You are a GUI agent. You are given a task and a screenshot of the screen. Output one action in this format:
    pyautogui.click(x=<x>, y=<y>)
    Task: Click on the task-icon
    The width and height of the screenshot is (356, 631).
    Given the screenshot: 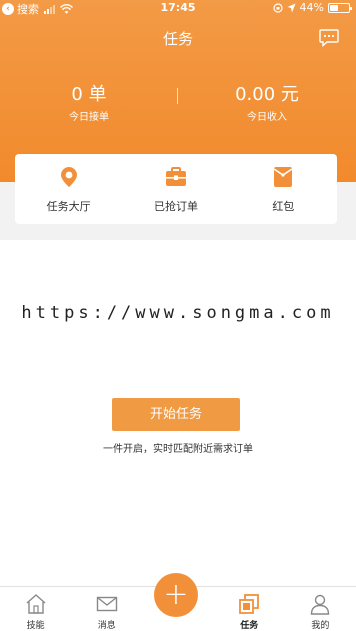 What is the action you would take?
    pyautogui.click(x=249, y=604)
    